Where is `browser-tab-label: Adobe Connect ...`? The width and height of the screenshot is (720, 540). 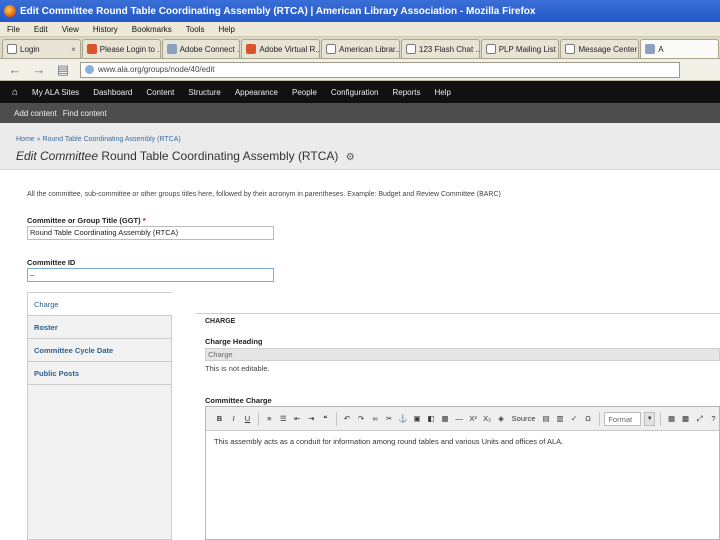
browser-tab-label: Adobe Connect ... is located at coordinates (210, 49).